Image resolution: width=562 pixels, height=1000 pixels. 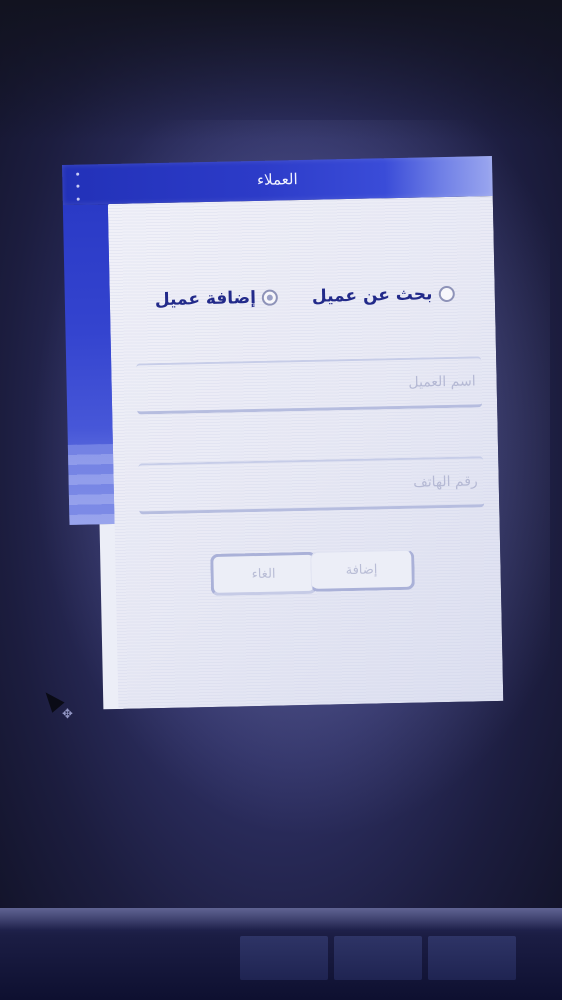 I want to click on radio-checked-icon, so click(x=270, y=297).